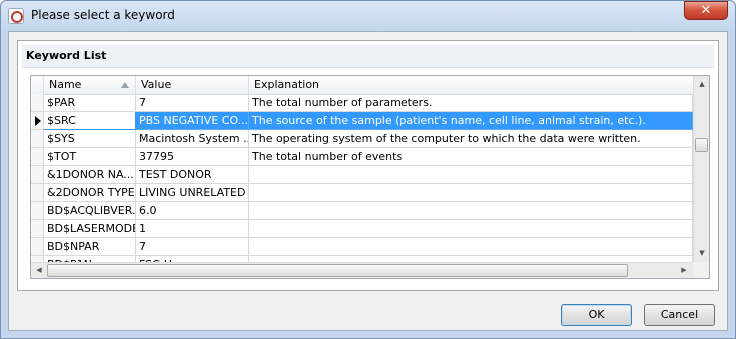 The image size is (736, 339). I want to click on table-row: &1DONOR NA... TEST DONOR, so click(362, 175).